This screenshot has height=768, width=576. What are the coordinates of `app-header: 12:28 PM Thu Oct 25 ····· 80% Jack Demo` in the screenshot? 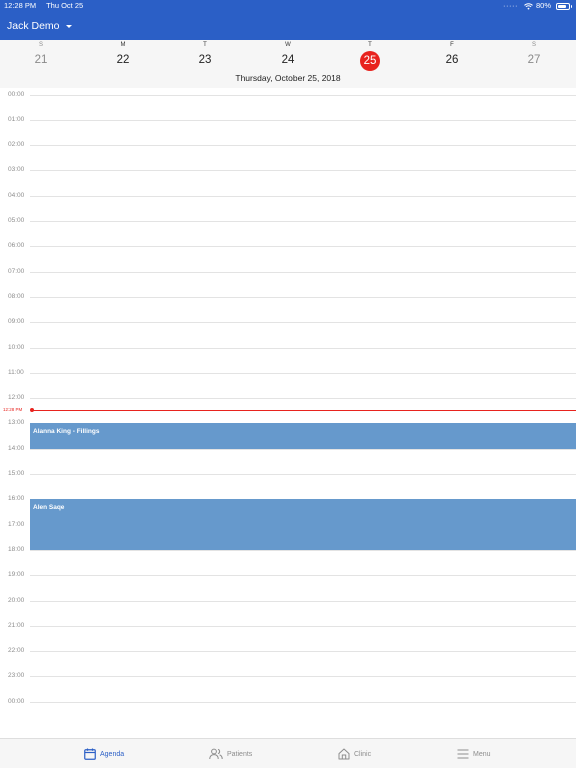 It's located at (288, 20).